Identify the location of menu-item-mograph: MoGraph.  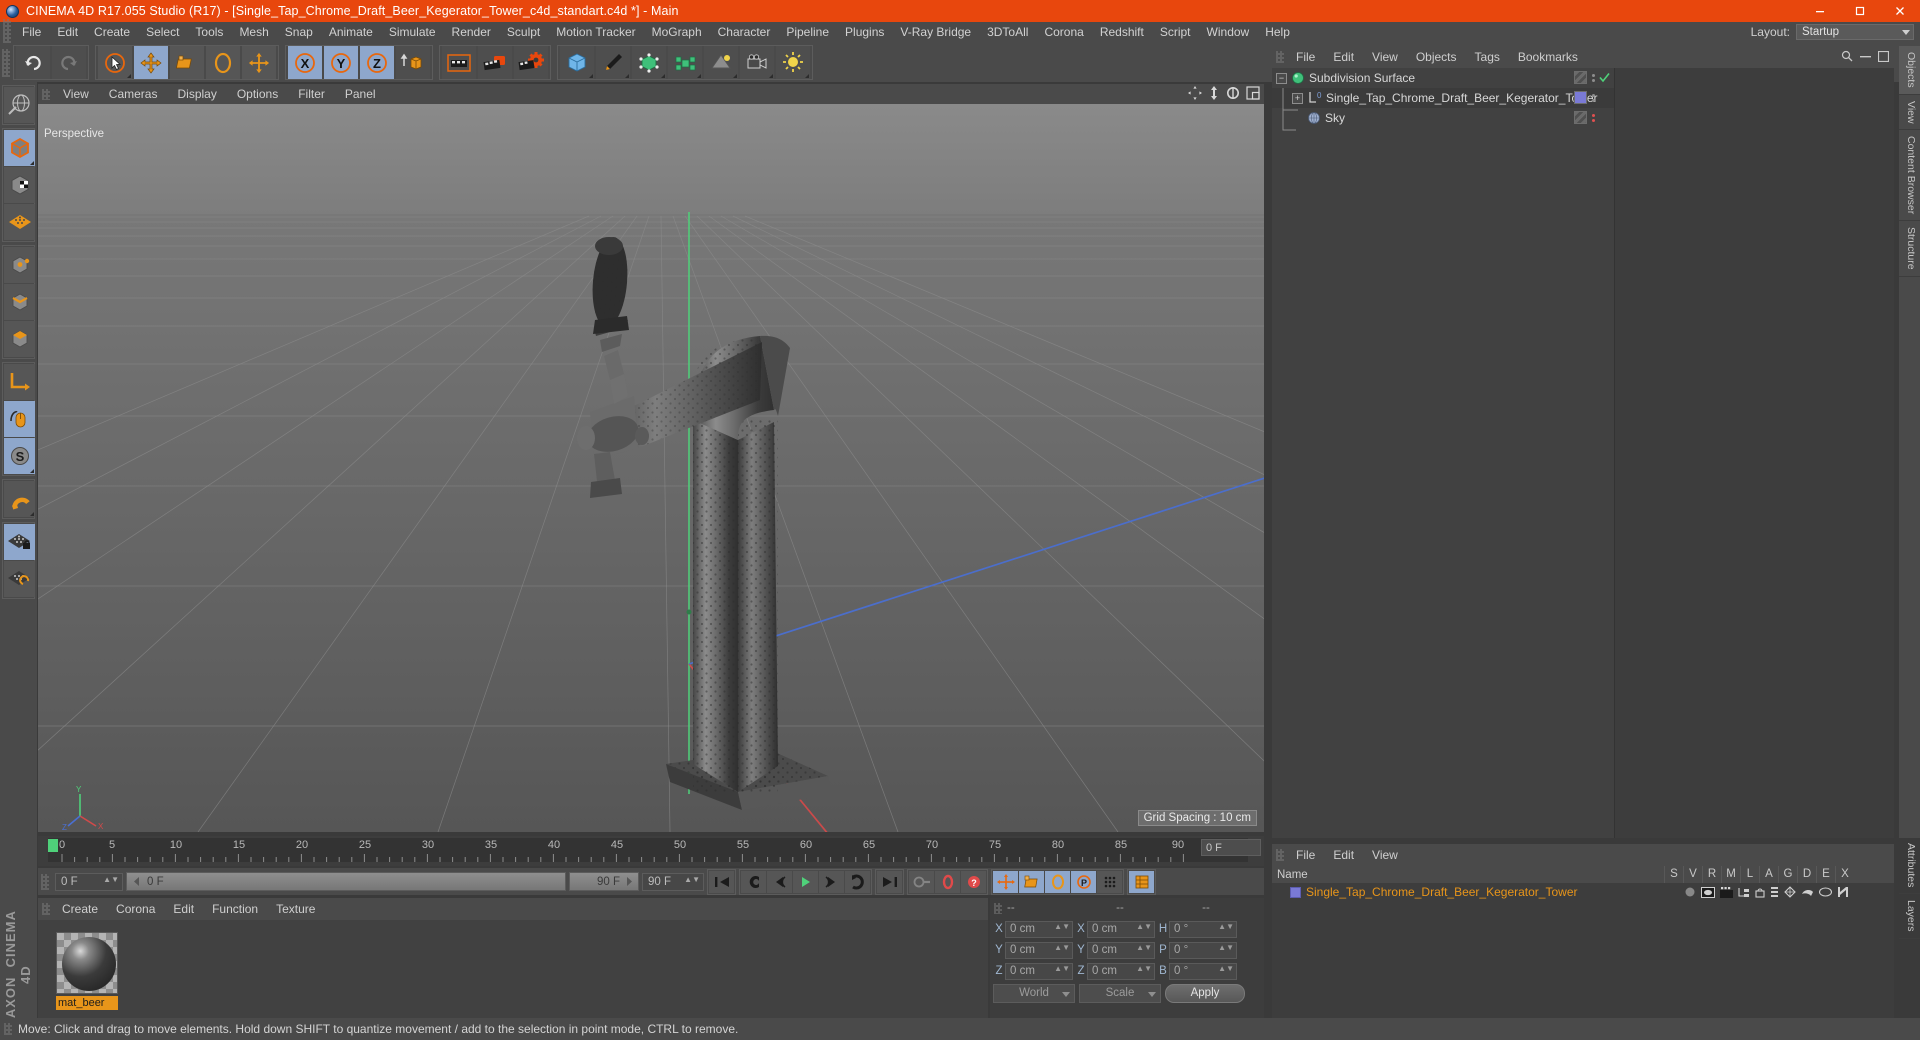
(677, 32).